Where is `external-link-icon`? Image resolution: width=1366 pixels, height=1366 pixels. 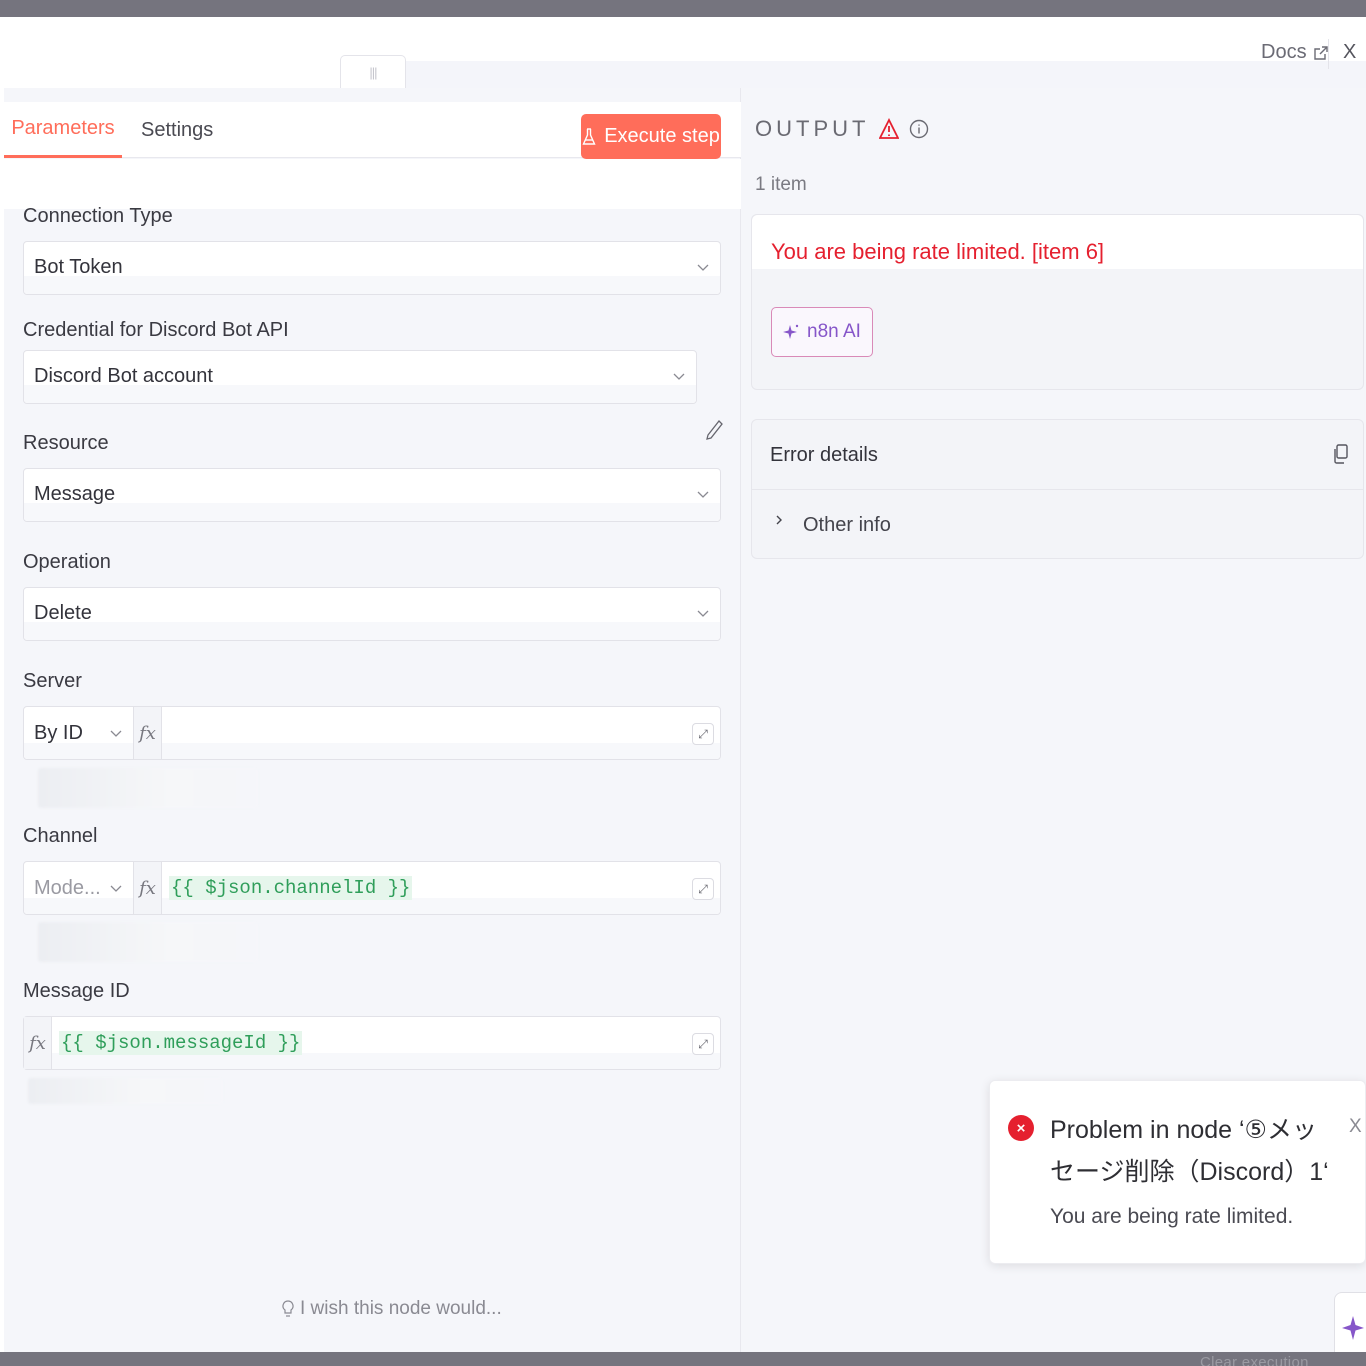
external-link-icon is located at coordinates (1320, 52).